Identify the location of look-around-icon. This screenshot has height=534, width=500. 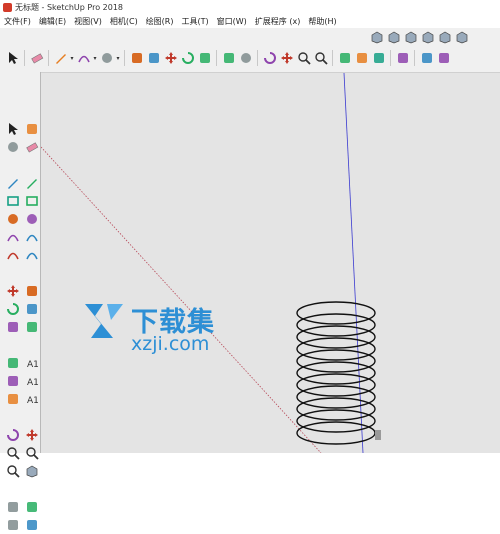
(31, 507).